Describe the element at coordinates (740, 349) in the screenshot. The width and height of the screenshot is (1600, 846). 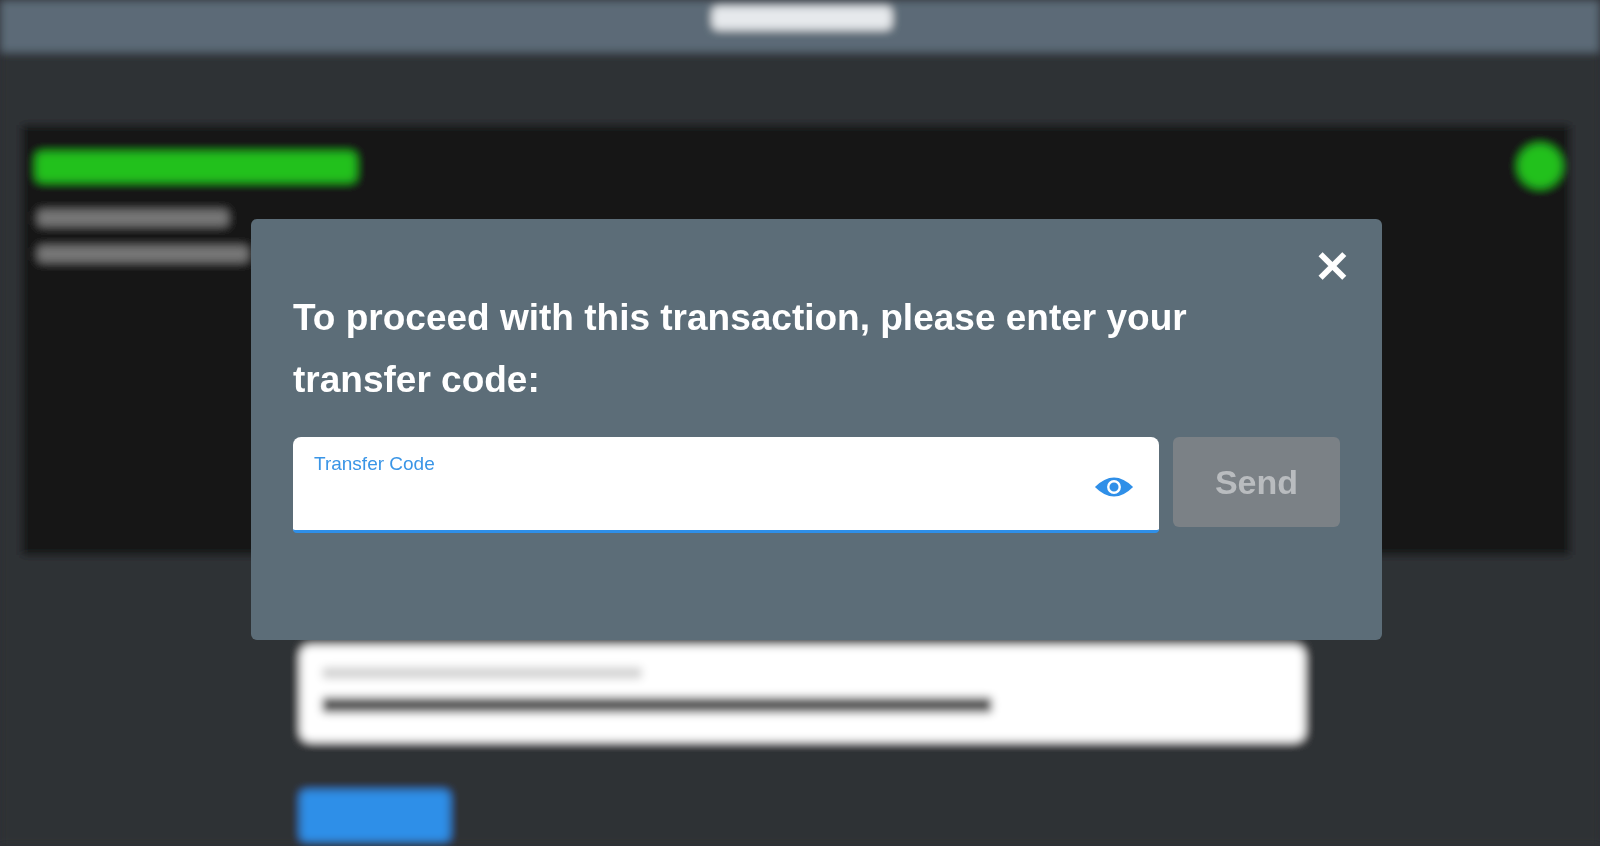
I see `dialog-message: To proceed with this transaction, please enter your transfer code:` at that location.